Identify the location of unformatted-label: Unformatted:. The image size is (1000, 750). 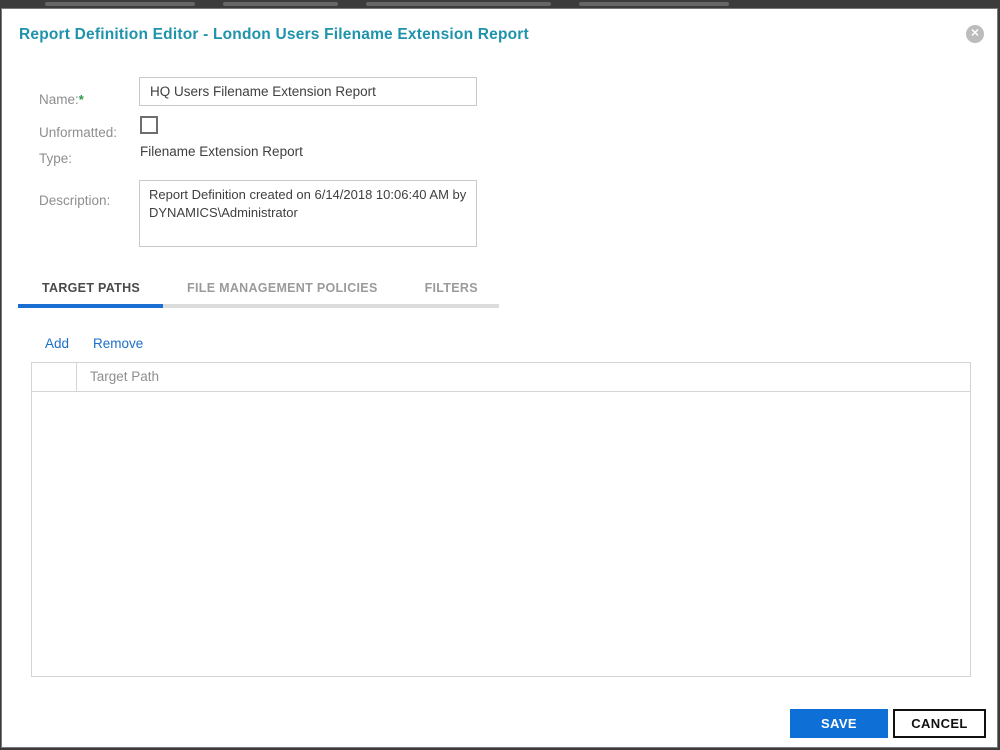
(78, 132).